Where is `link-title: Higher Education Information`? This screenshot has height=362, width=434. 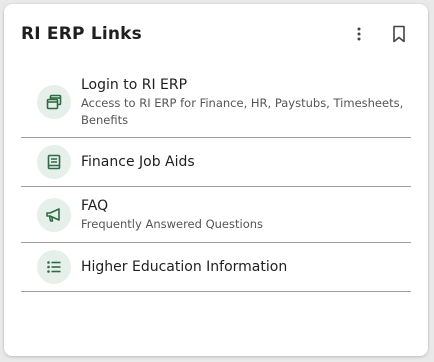
link-title: Higher Education Information is located at coordinates (184, 267).